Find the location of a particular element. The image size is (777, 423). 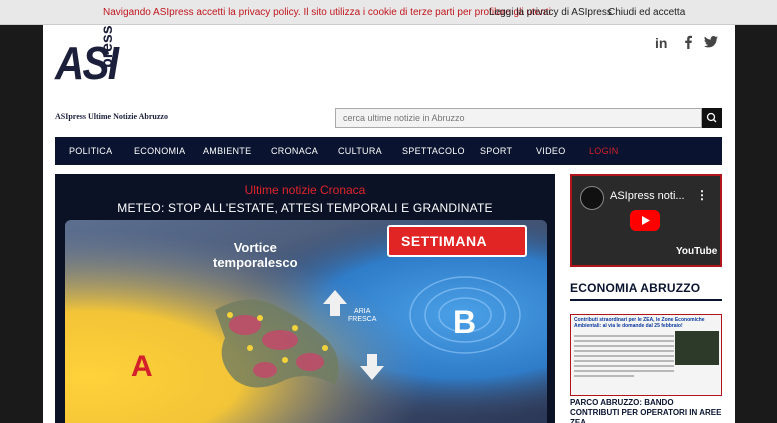

nav-item-sport: SPORT is located at coordinates (496, 151).